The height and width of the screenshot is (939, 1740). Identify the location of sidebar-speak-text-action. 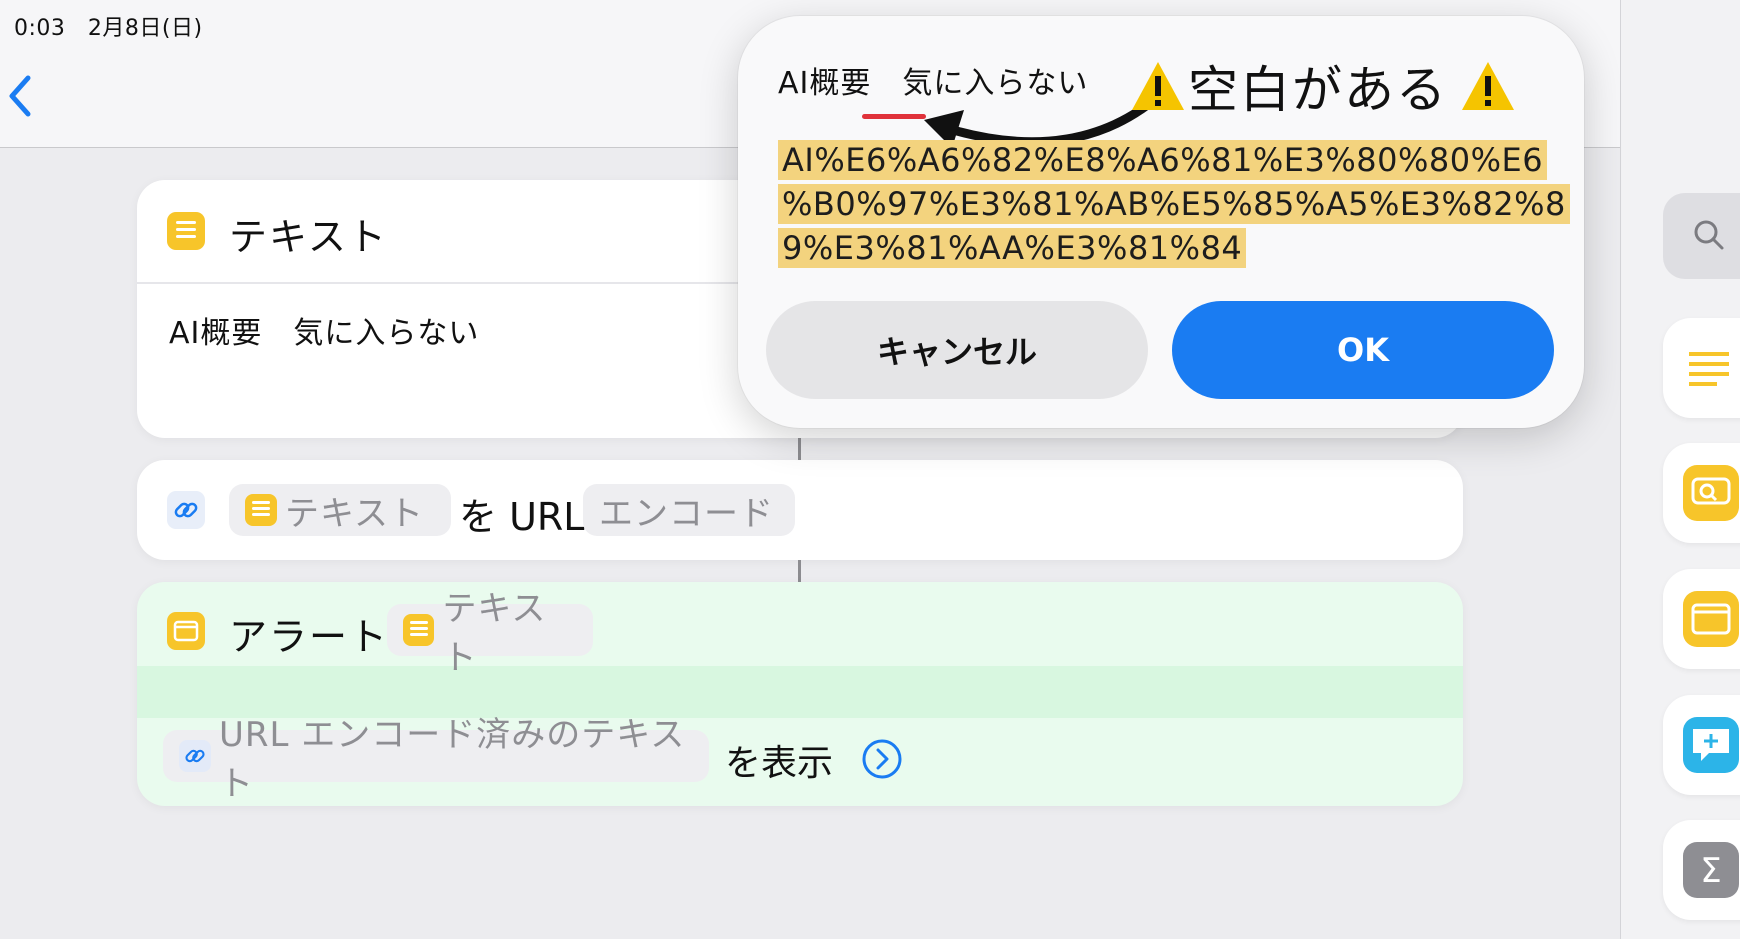
(1701, 493).